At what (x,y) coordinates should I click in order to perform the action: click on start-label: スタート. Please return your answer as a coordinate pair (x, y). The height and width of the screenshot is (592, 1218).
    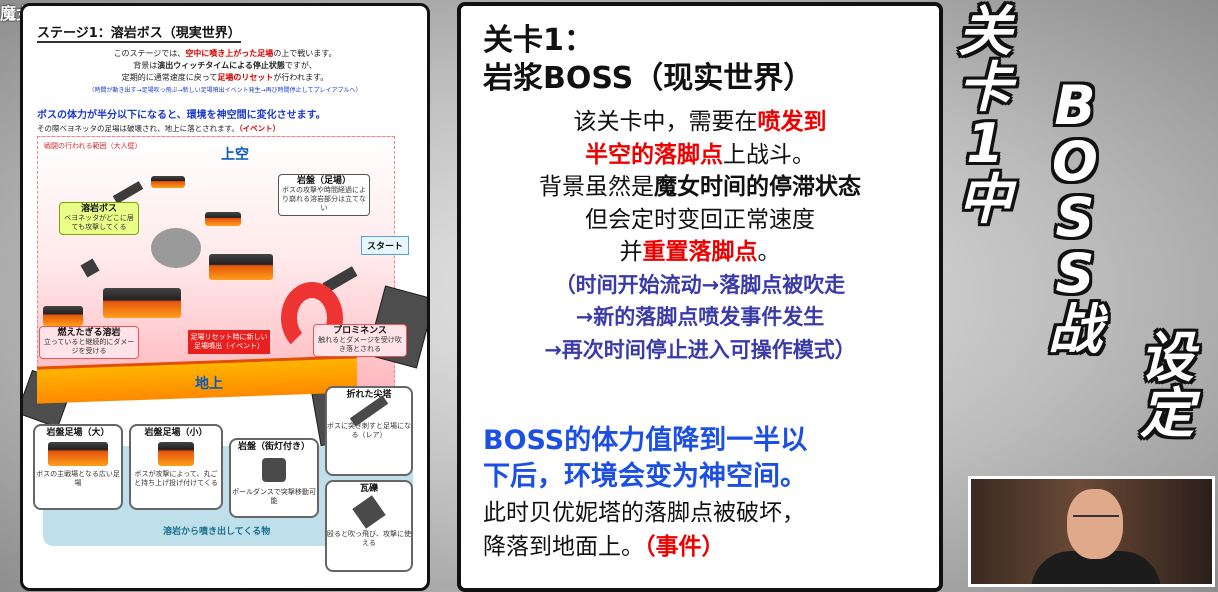
    Looking at the image, I should click on (385, 245).